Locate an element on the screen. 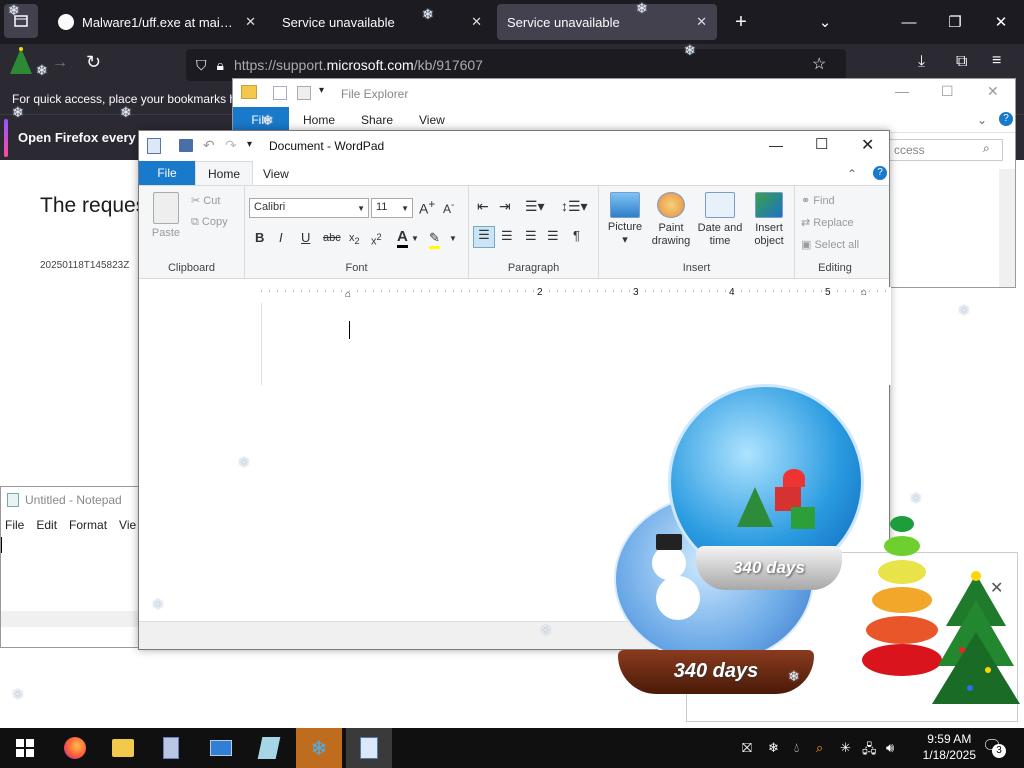 The width and height of the screenshot is (1024, 768). line-spacing-icon: ↕☰▾ is located at coordinates (574, 206).